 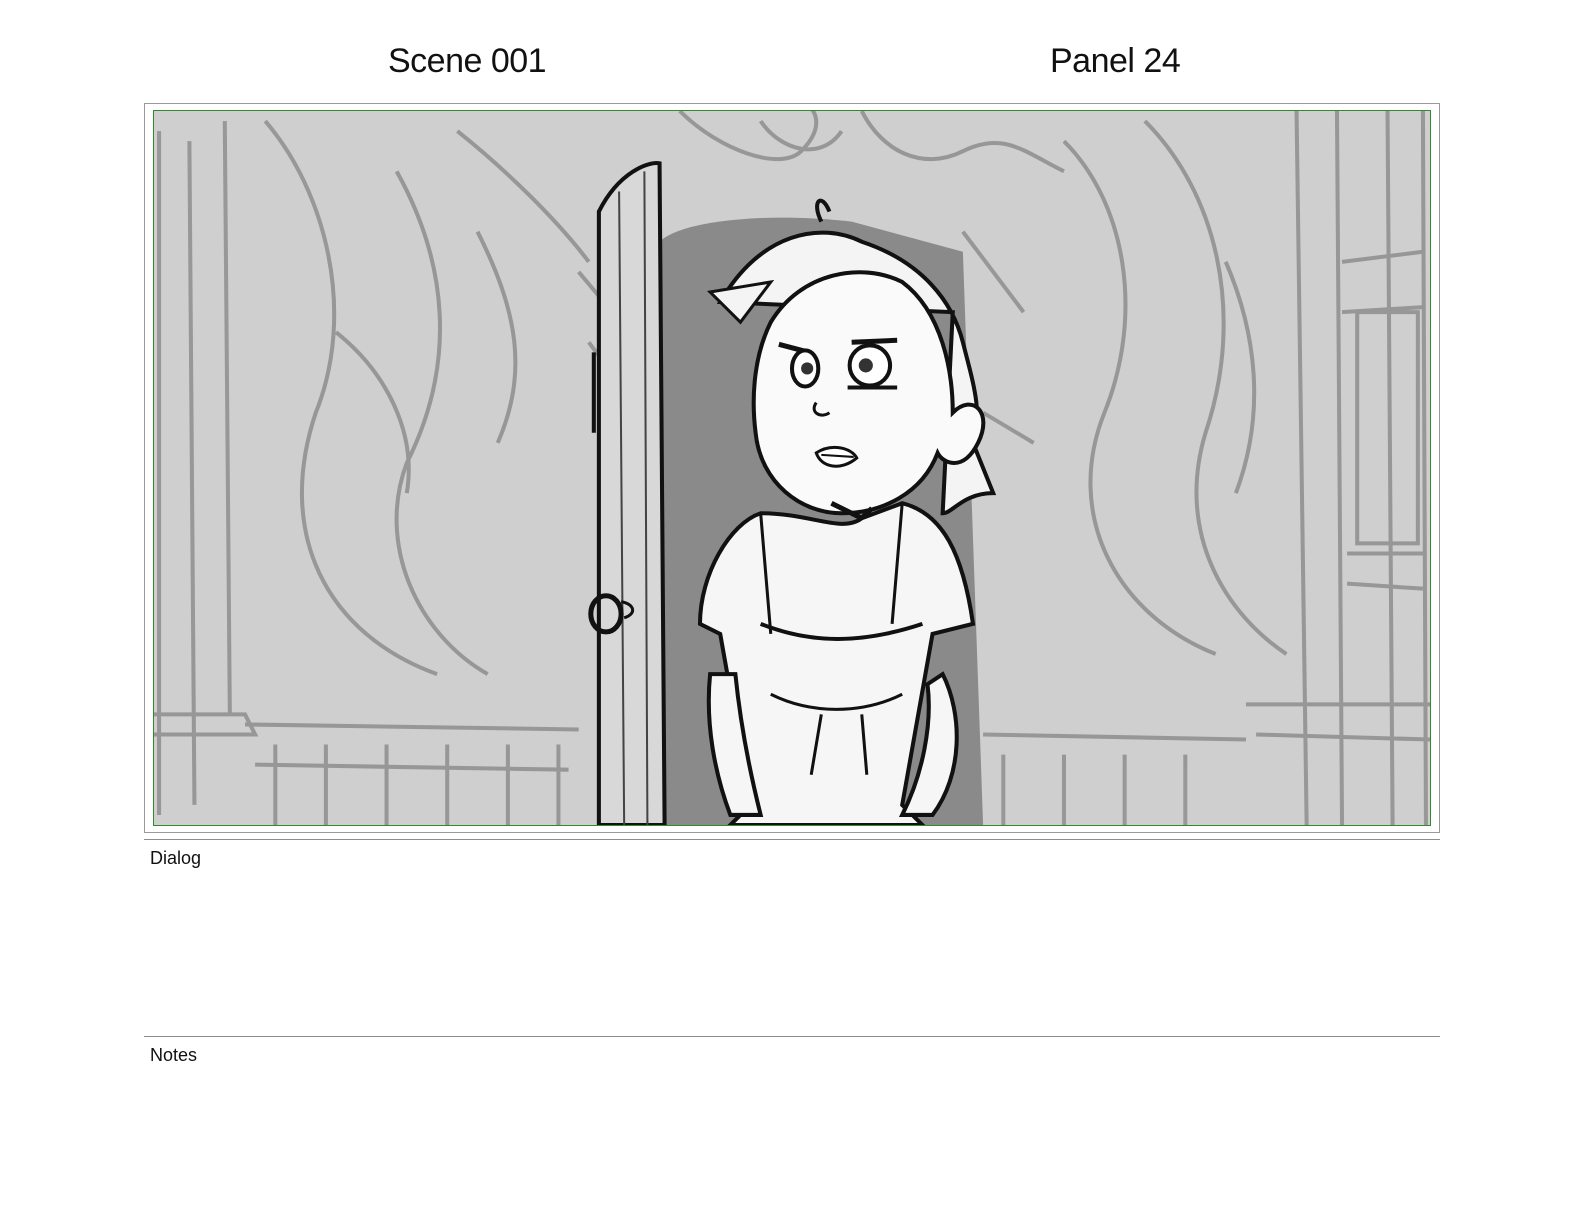 What do you see at coordinates (790, 1140) in the screenshot?
I see `notes-text` at bounding box center [790, 1140].